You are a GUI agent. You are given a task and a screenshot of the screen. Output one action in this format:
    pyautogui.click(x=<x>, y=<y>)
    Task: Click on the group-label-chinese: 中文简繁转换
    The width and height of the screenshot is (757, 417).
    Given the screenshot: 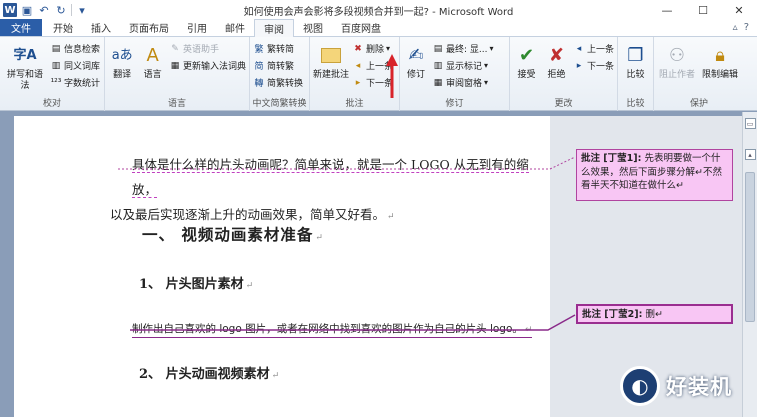 What is the action you would take?
    pyautogui.click(x=279, y=104)
    